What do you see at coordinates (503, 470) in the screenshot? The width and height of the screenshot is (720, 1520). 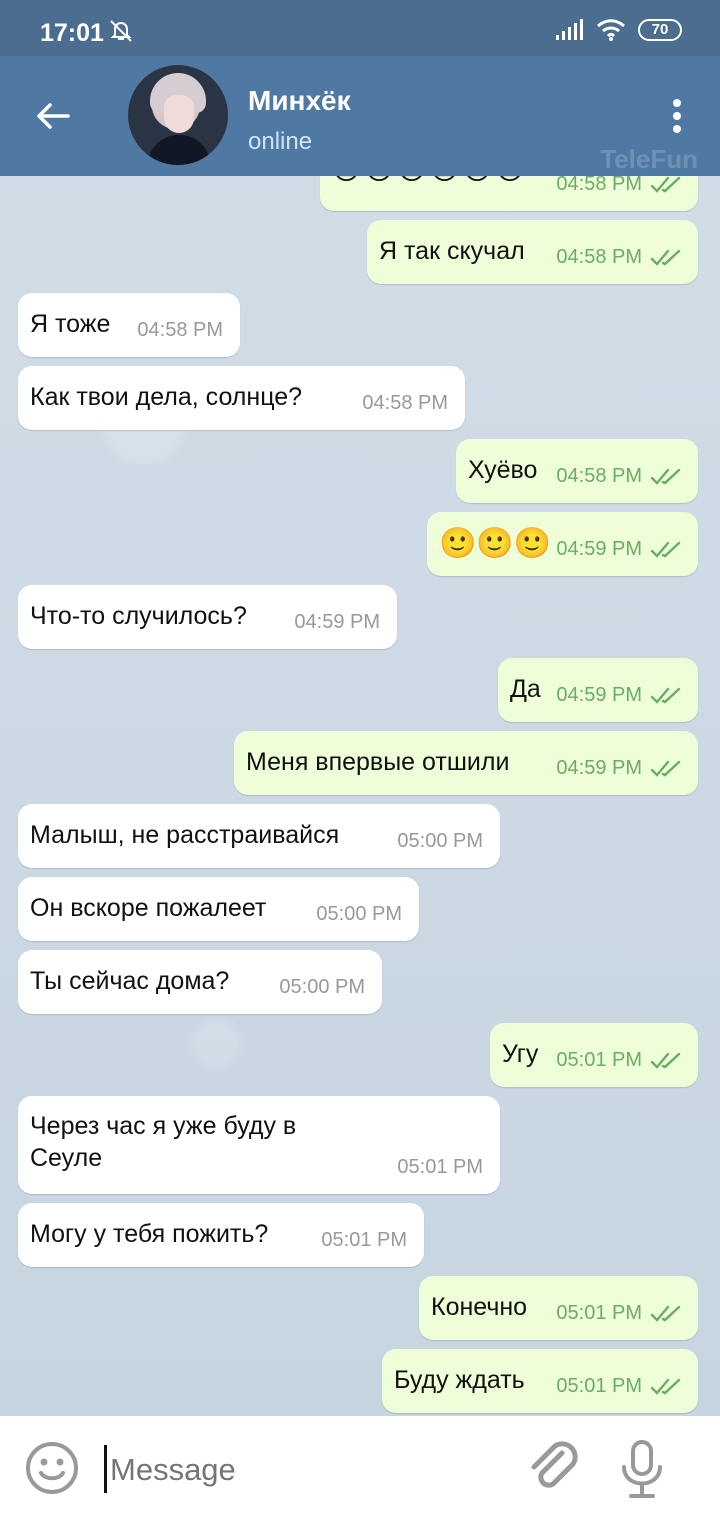 I see `message-text: Хуёво` at bounding box center [503, 470].